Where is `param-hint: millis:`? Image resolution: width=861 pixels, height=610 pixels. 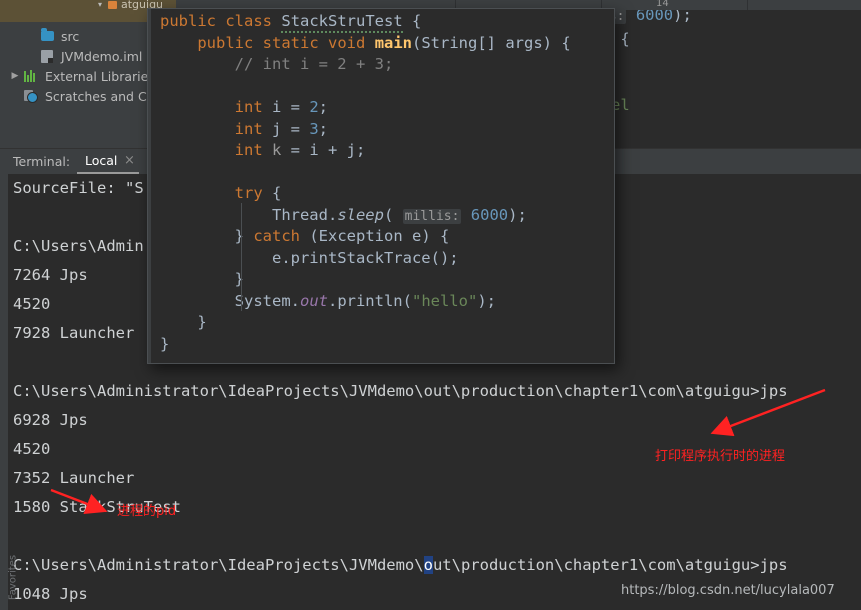 param-hint: millis: is located at coordinates (432, 216).